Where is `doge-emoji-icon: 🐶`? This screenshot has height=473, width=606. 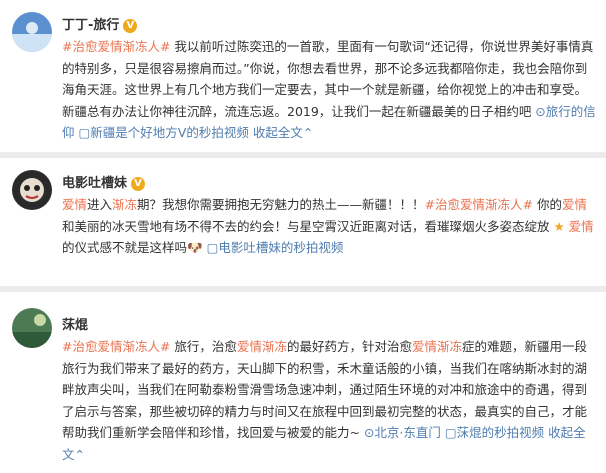
doge-emoji-icon: 🐶 is located at coordinates (195, 248).